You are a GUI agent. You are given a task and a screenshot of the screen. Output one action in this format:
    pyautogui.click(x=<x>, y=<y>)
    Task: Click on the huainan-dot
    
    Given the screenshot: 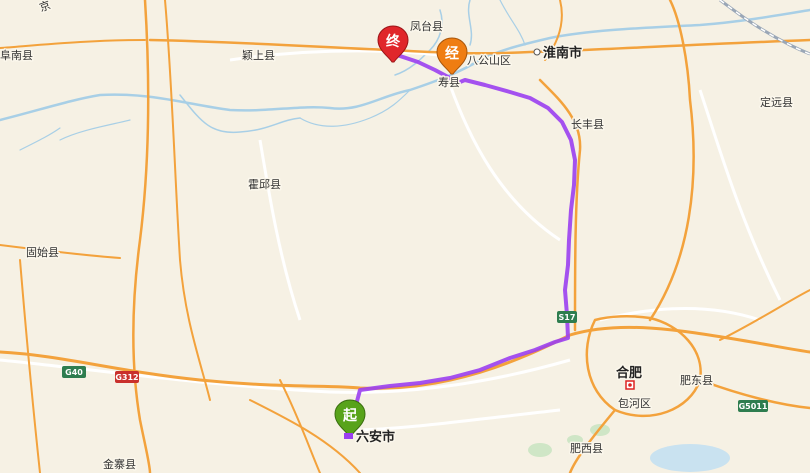 What is the action you would take?
    pyautogui.click(x=537, y=52)
    